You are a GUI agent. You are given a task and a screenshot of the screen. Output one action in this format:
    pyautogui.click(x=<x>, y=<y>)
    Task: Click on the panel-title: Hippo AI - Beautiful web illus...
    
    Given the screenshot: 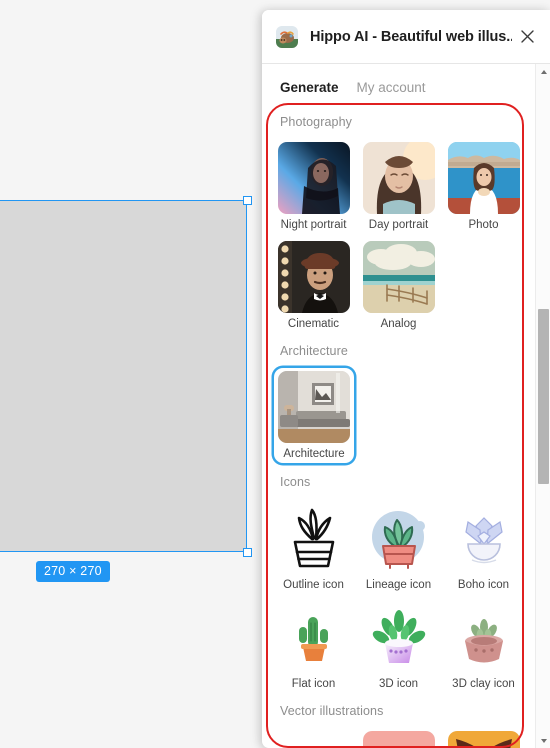 What is the action you would take?
    pyautogui.click(x=411, y=36)
    